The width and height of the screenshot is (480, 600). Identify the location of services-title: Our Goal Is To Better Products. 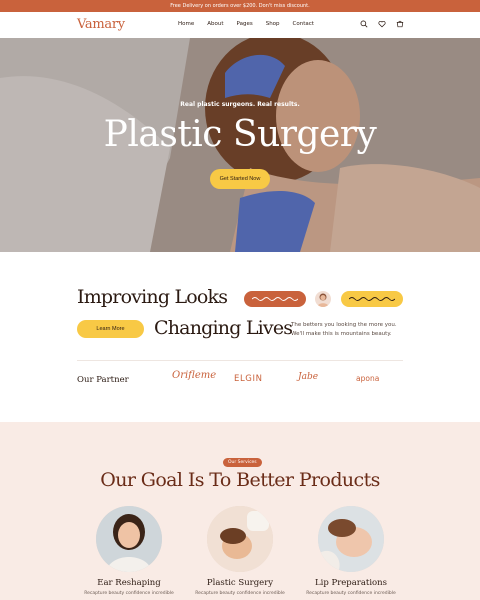
(240, 480).